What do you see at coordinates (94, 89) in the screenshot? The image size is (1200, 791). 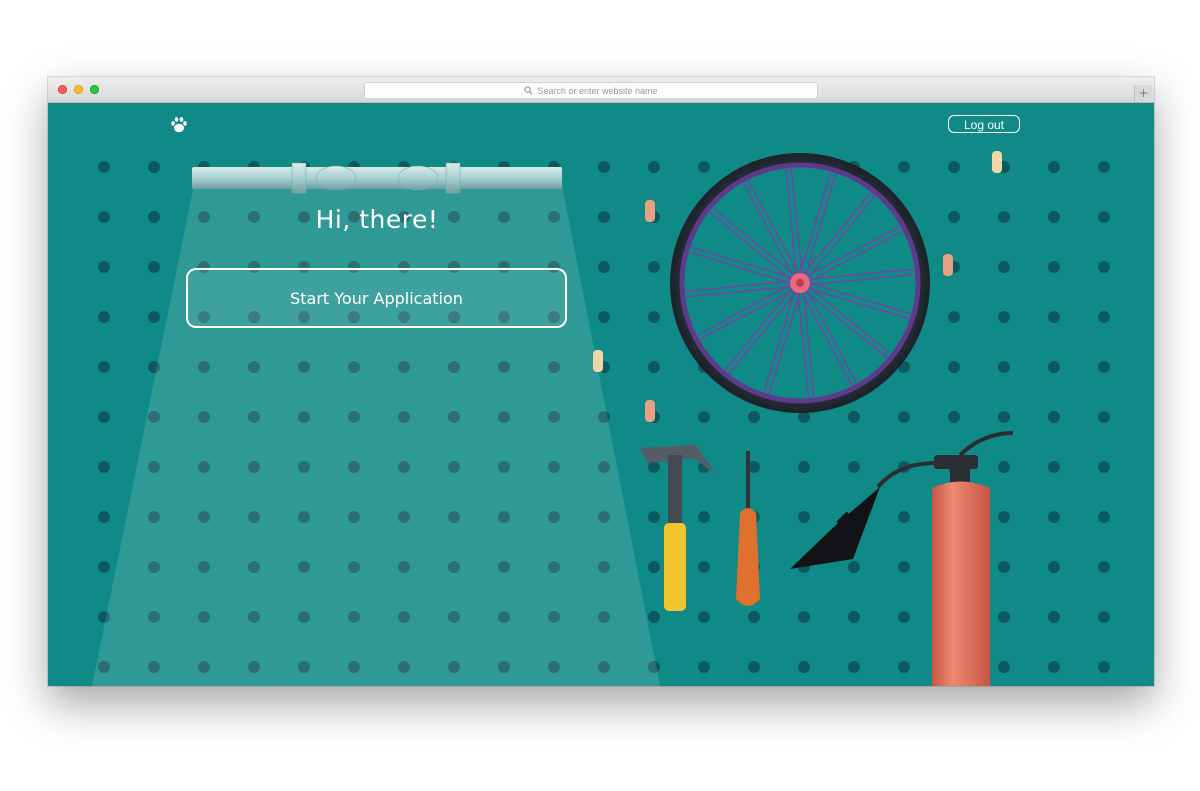 I see `maximize-window-button` at bounding box center [94, 89].